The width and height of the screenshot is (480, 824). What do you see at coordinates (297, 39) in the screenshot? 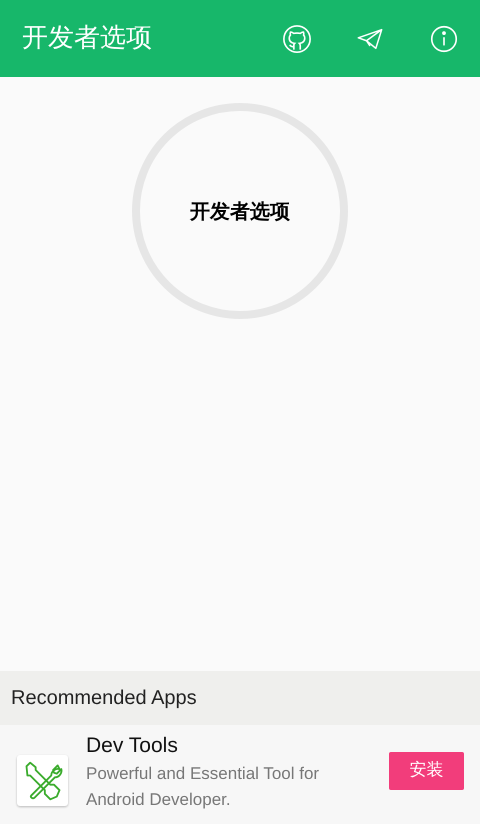
I see `github-icon` at bounding box center [297, 39].